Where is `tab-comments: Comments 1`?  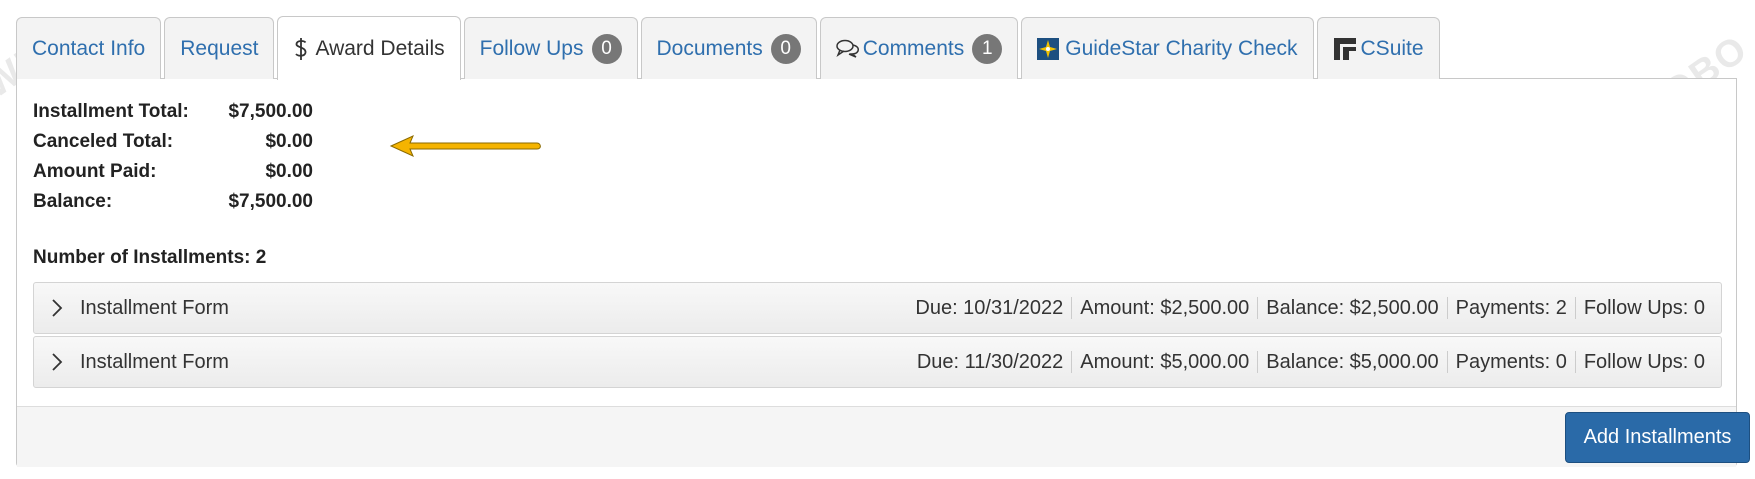
tab-comments: Comments 1 is located at coordinates (919, 48).